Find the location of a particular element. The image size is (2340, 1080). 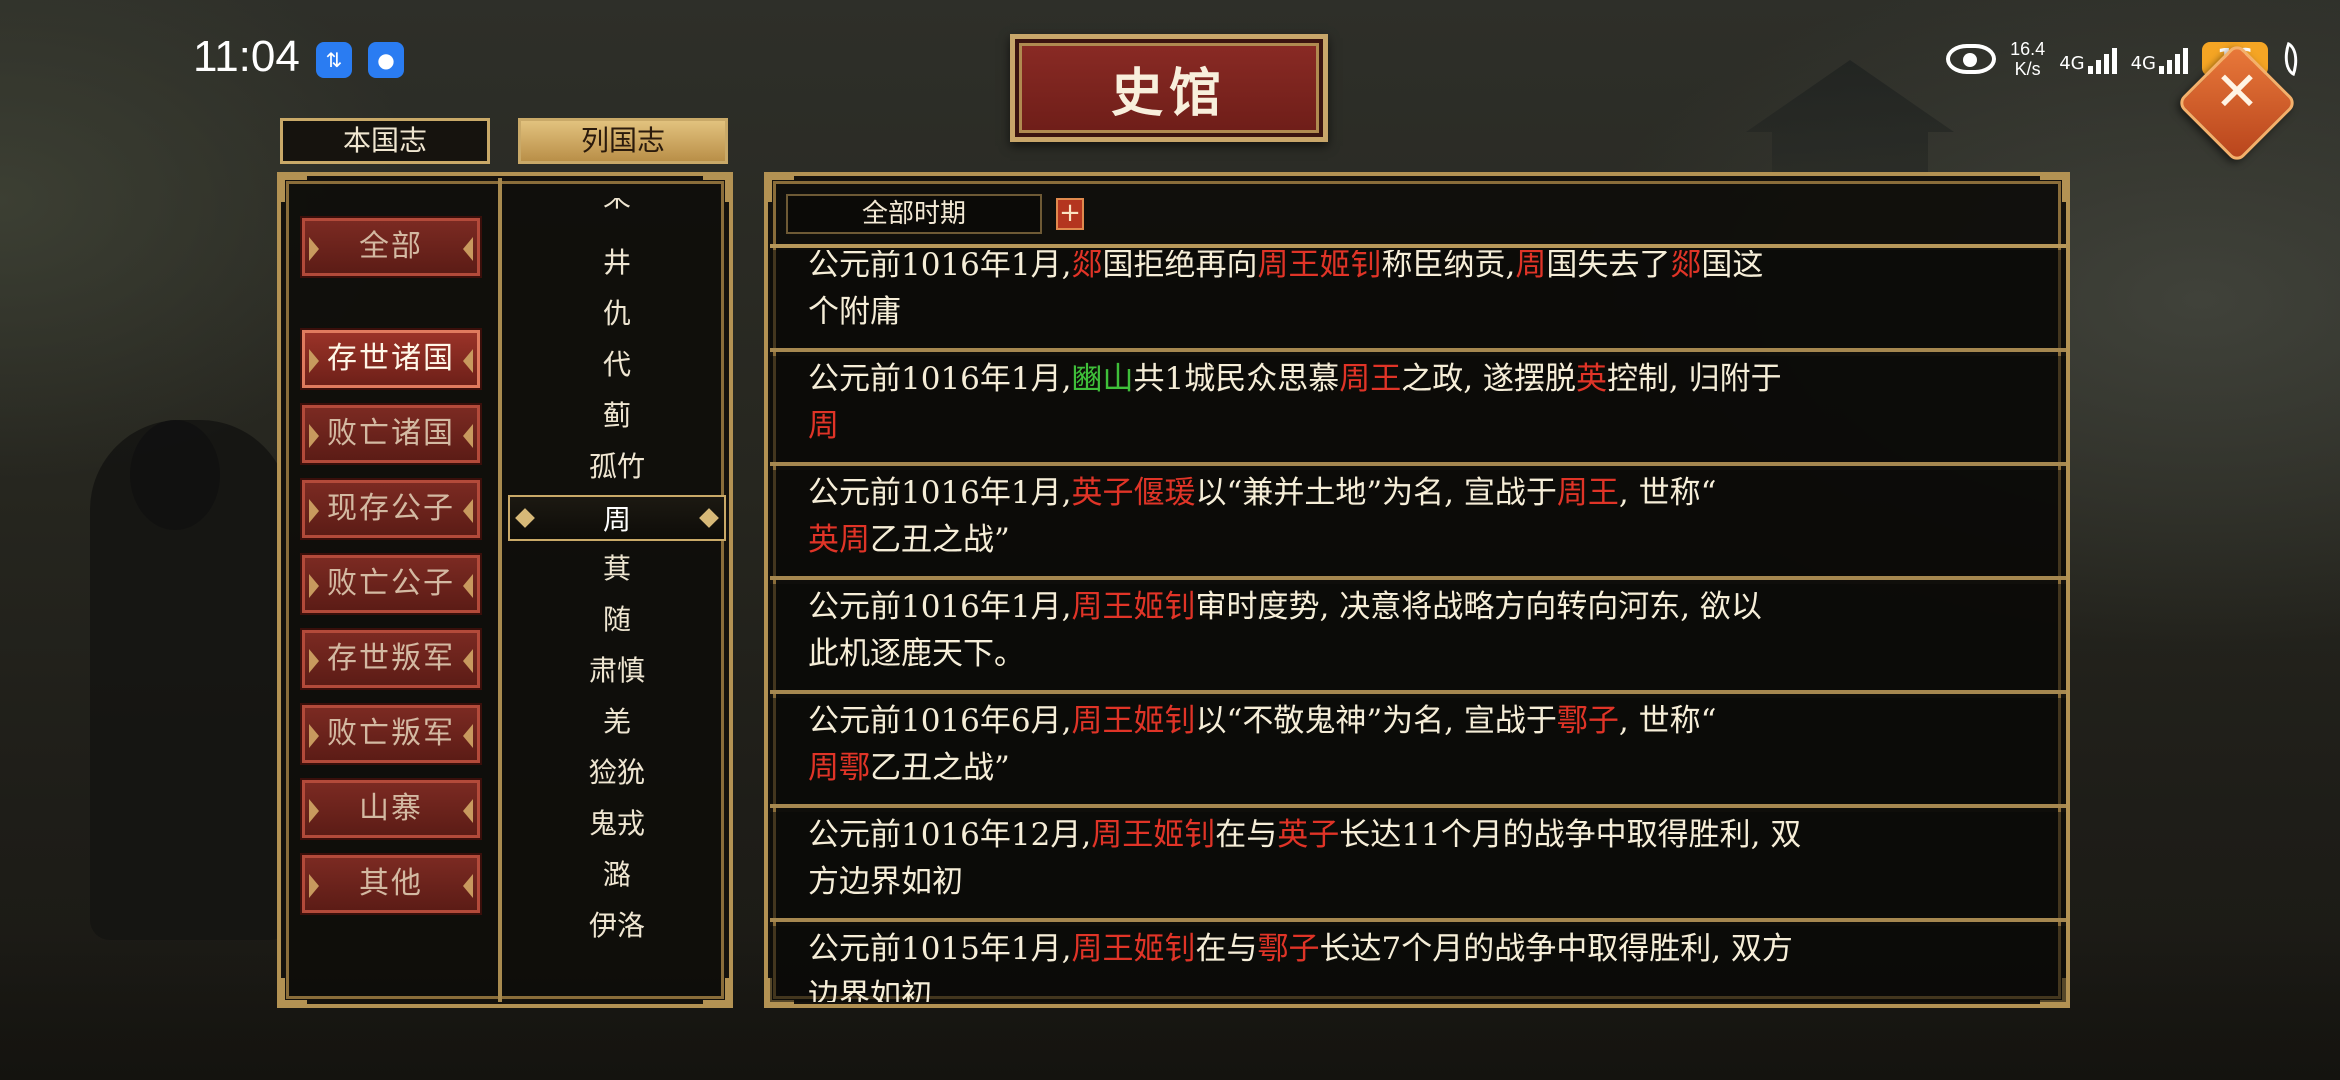

history-entry-line: 个附庸 is located at coordinates (1417, 312).